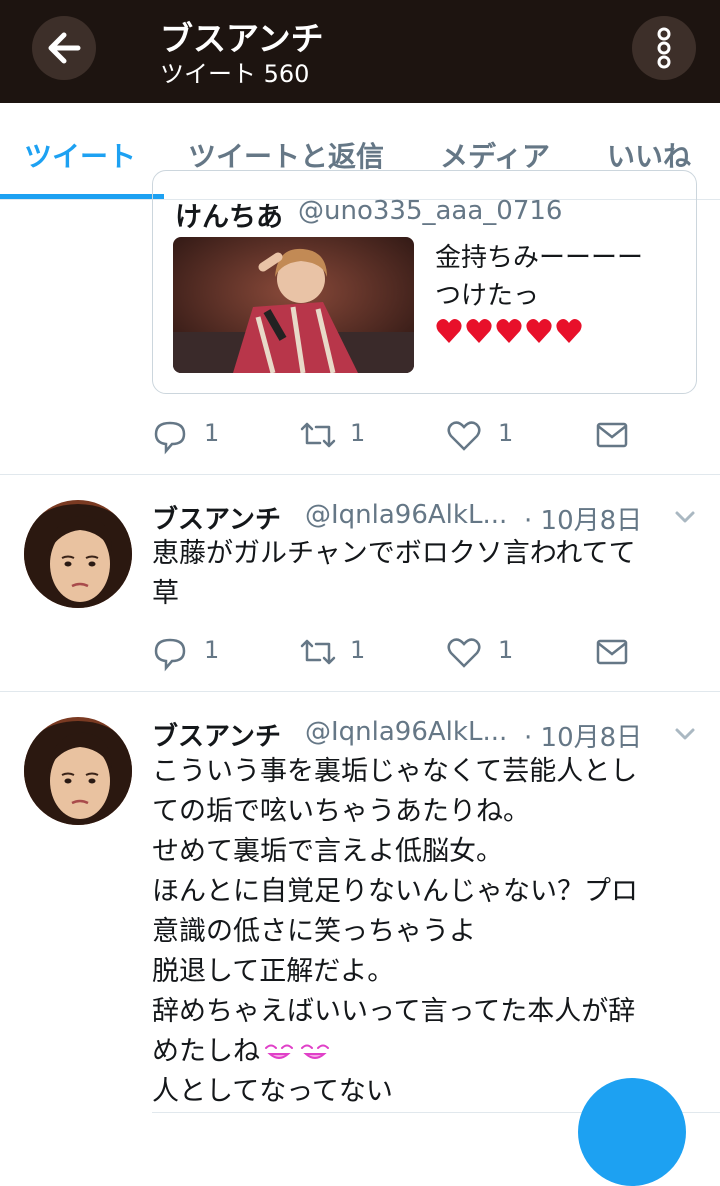 The width and height of the screenshot is (720, 1186). I want to click on more-vertical-icon, so click(664, 48).